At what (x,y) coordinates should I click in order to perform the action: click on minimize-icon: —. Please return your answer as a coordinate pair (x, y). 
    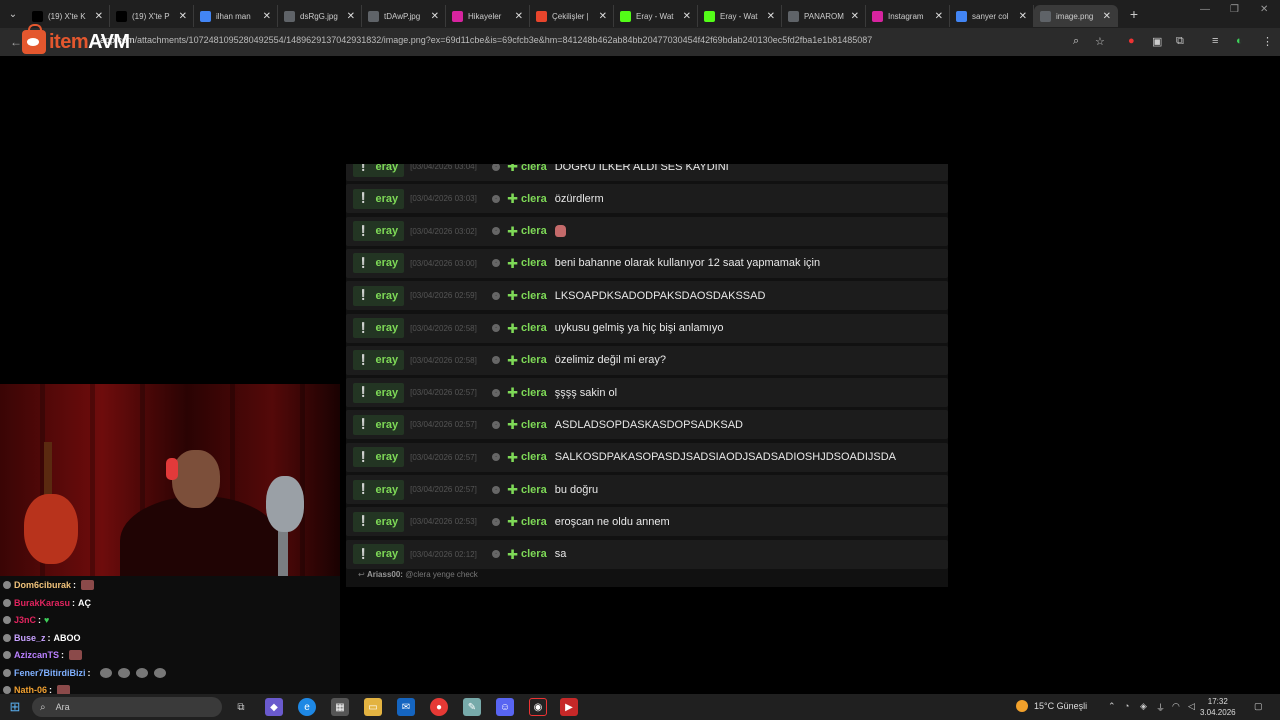
    Looking at the image, I should click on (1205, 9).